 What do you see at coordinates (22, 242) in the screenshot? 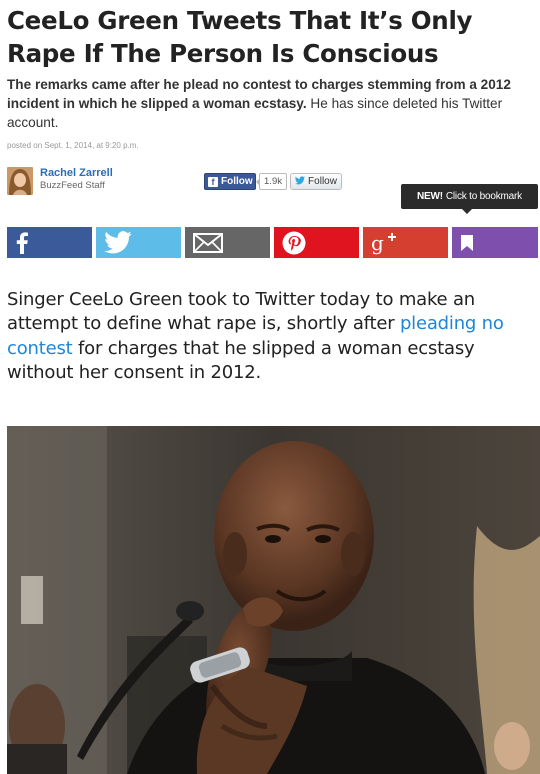
I see `facebook-icon` at bounding box center [22, 242].